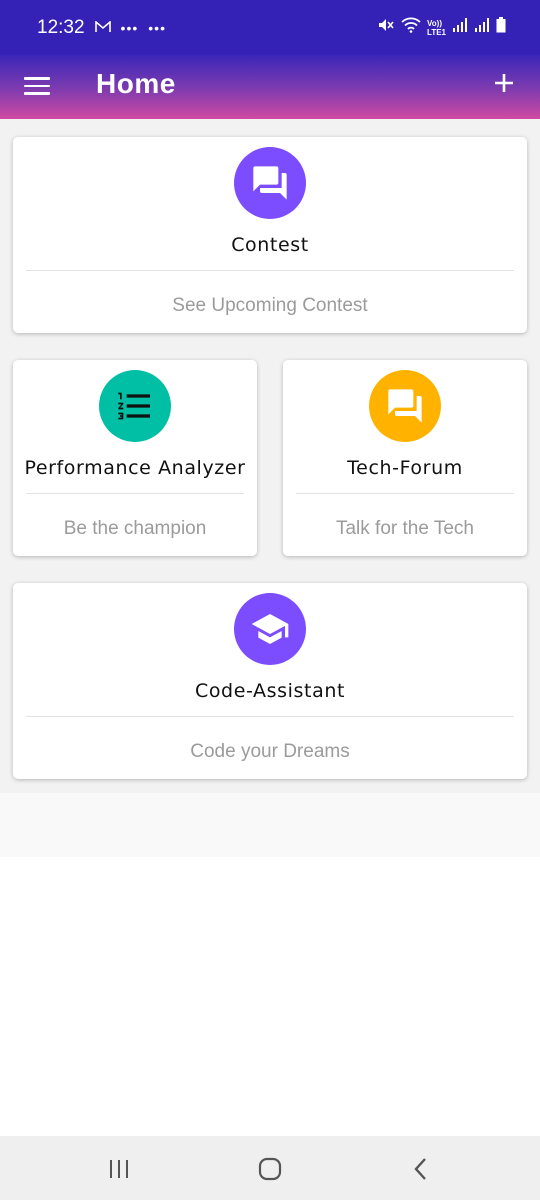 The height and width of the screenshot is (1200, 540). What do you see at coordinates (270, 691) in the screenshot?
I see `card-title: Code-Assistant` at bounding box center [270, 691].